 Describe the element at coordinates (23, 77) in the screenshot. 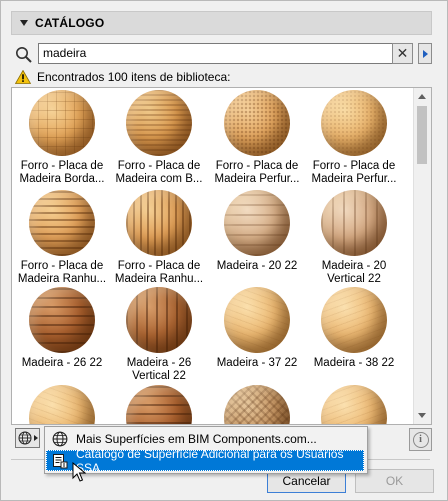

I see `warning-icon` at that location.